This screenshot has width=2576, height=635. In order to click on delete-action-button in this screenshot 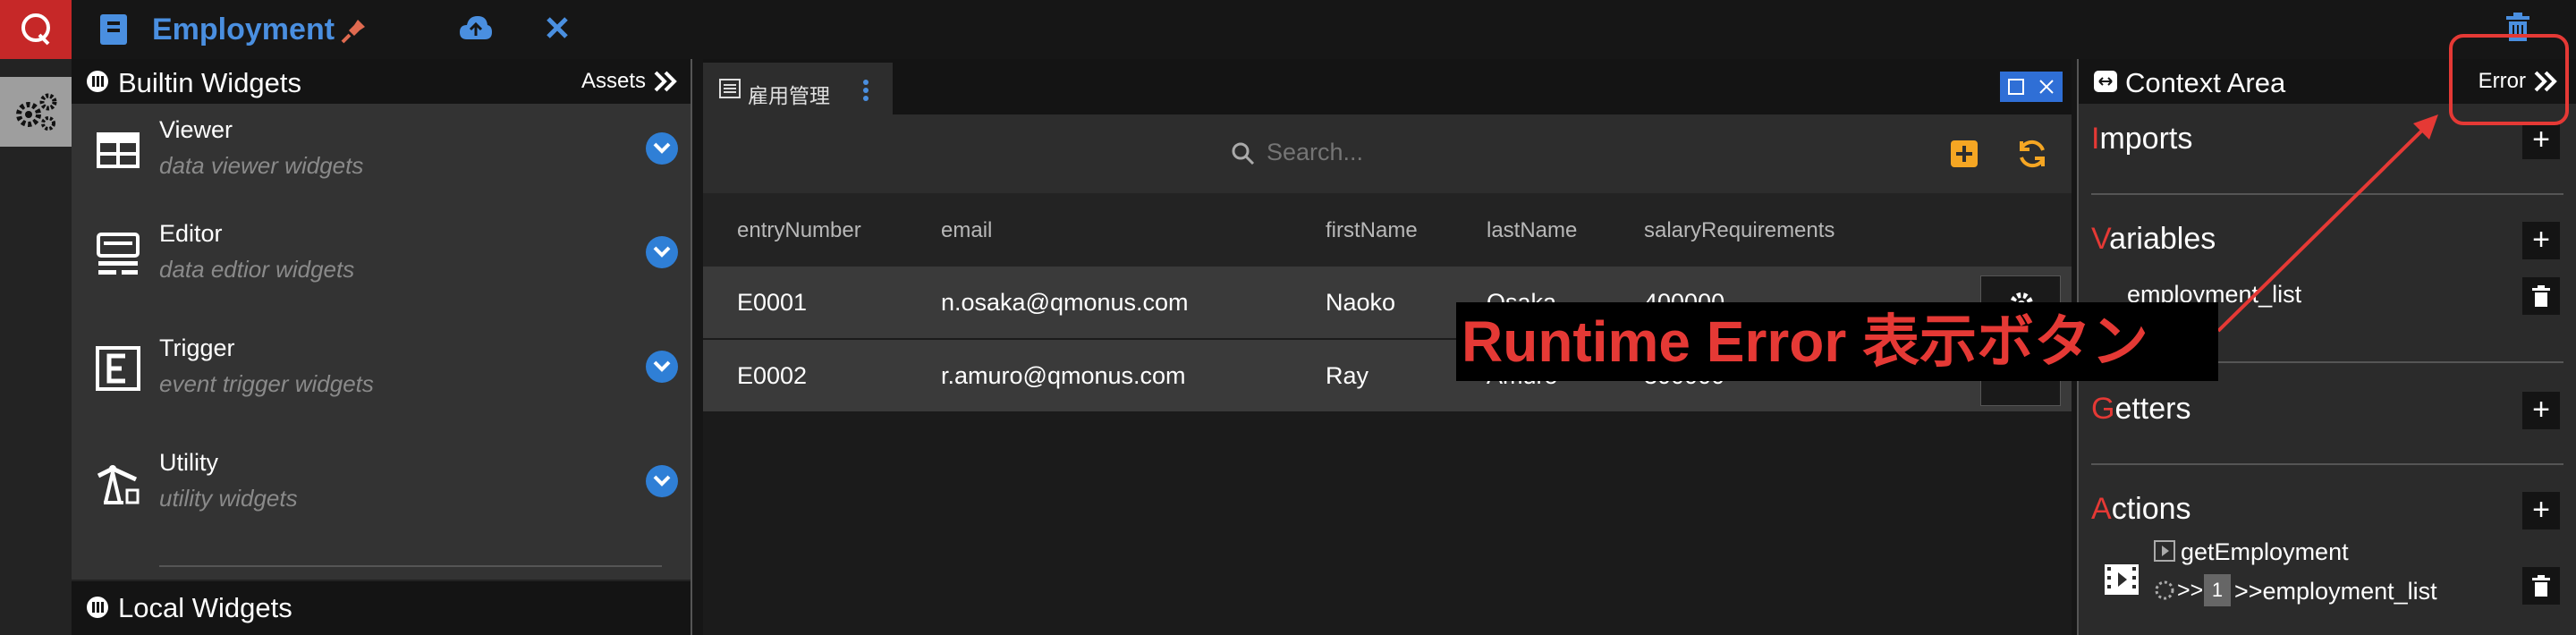, I will do `click(2541, 586)`.